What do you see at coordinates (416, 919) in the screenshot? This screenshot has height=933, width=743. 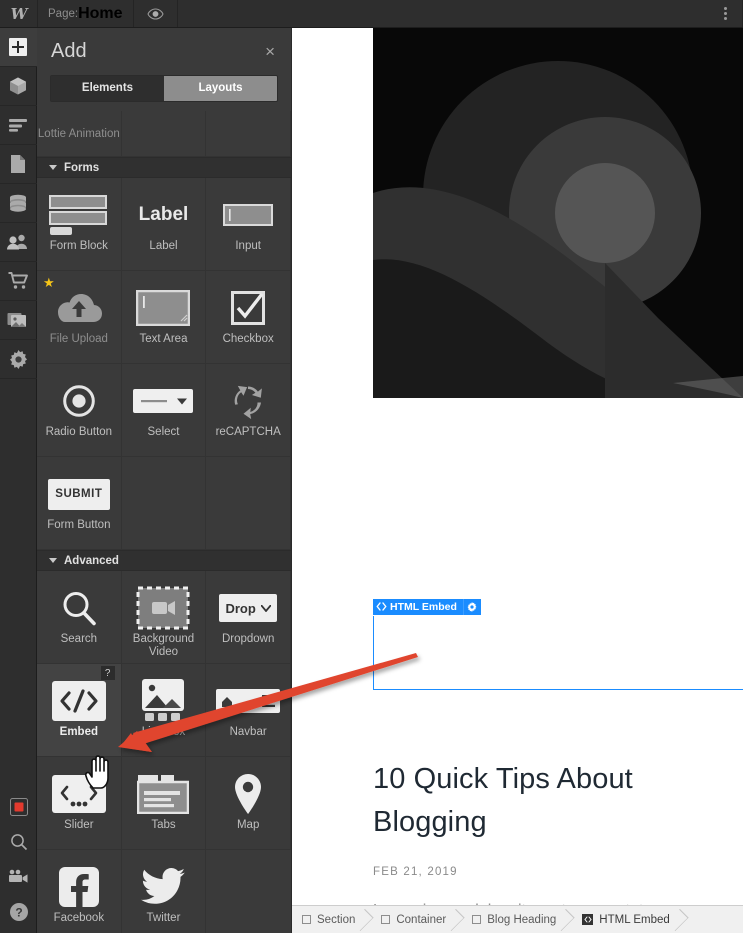 I see `breadcrumb-item-container: Container` at bounding box center [416, 919].